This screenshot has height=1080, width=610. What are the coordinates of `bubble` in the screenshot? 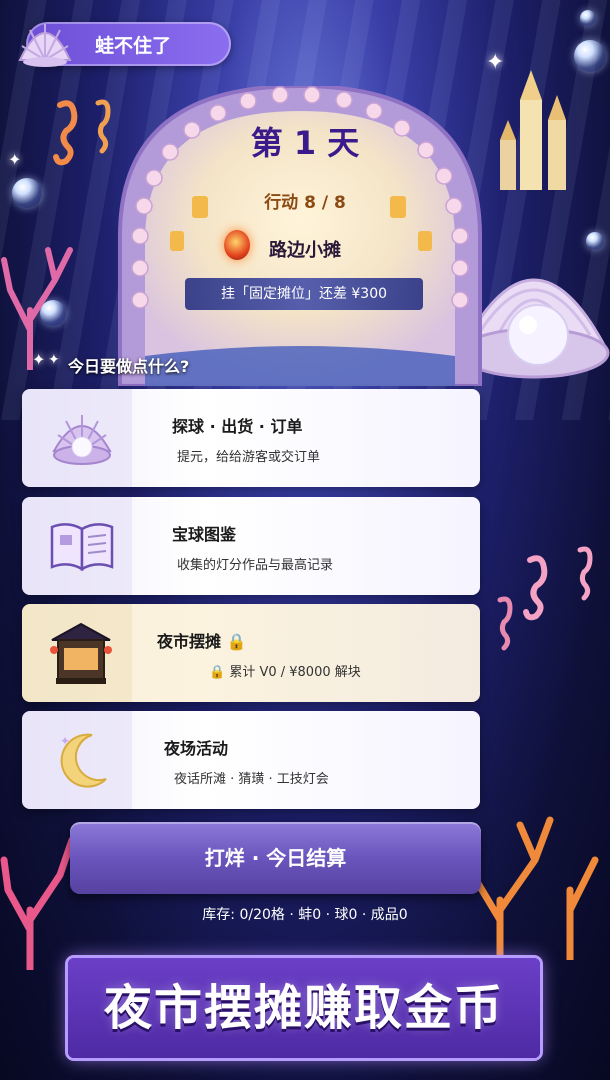 It's located at (588, 18).